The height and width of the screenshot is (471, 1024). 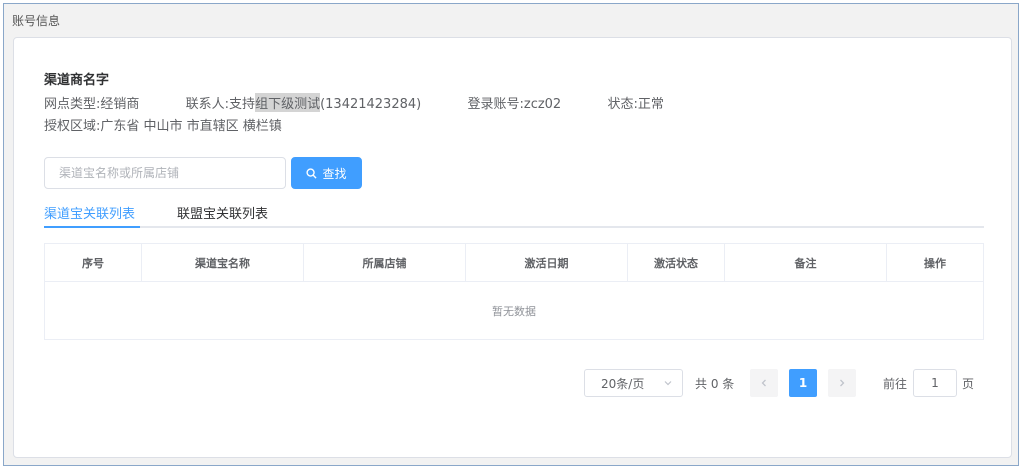 What do you see at coordinates (895, 383) in the screenshot?
I see `goto-label: 前往` at bounding box center [895, 383].